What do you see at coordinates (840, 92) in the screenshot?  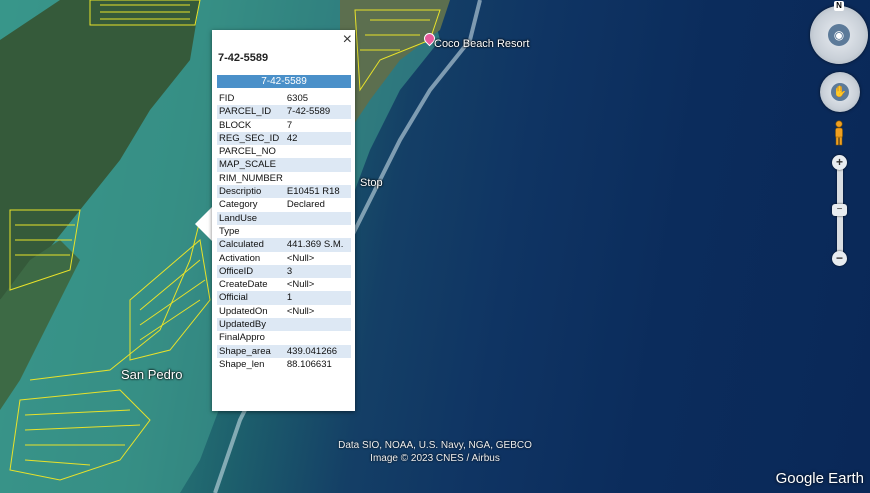 I see `hand-icon: ✋` at bounding box center [840, 92].